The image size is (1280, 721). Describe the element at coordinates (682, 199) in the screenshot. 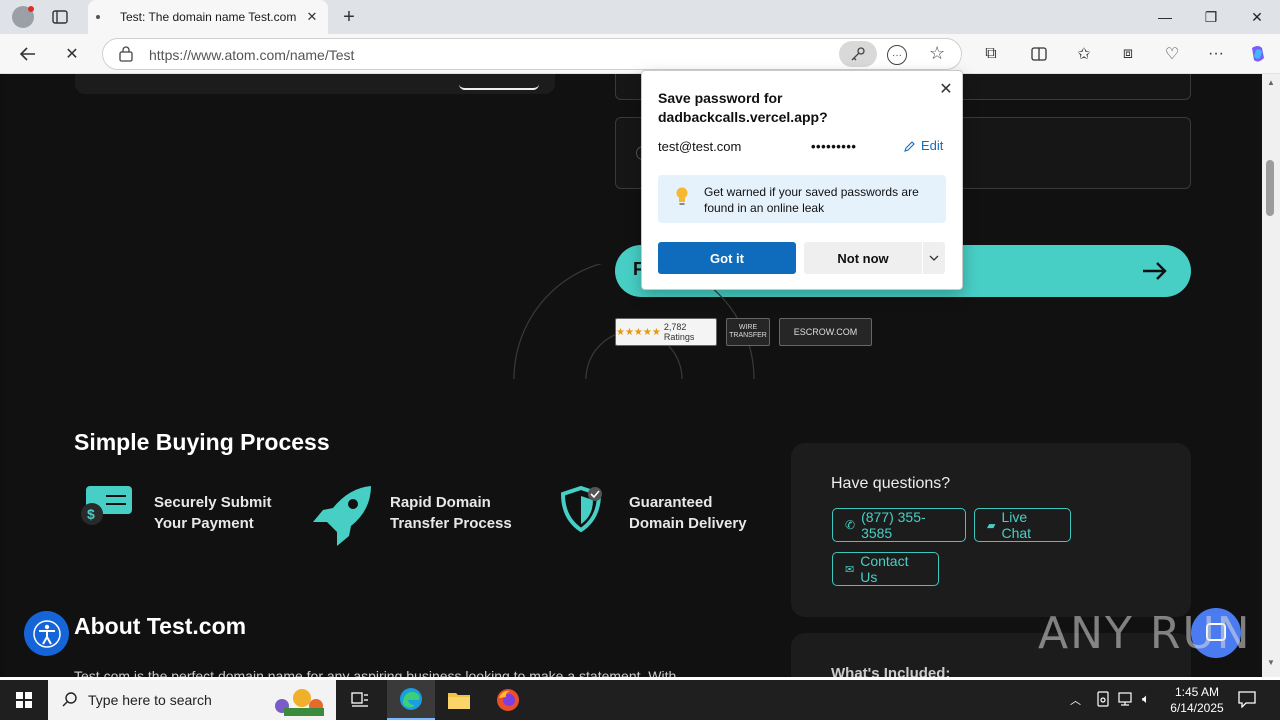

I see `lightbulb-icon` at that location.